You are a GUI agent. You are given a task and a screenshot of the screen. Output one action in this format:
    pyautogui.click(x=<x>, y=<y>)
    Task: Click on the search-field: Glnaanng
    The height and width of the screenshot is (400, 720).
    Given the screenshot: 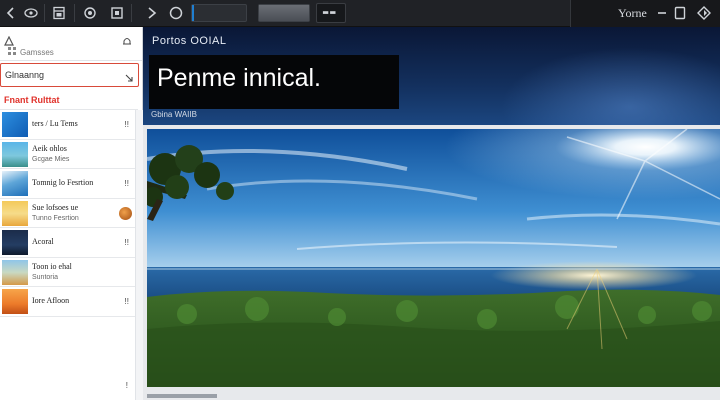 What is the action you would take?
    pyautogui.click(x=69, y=75)
    